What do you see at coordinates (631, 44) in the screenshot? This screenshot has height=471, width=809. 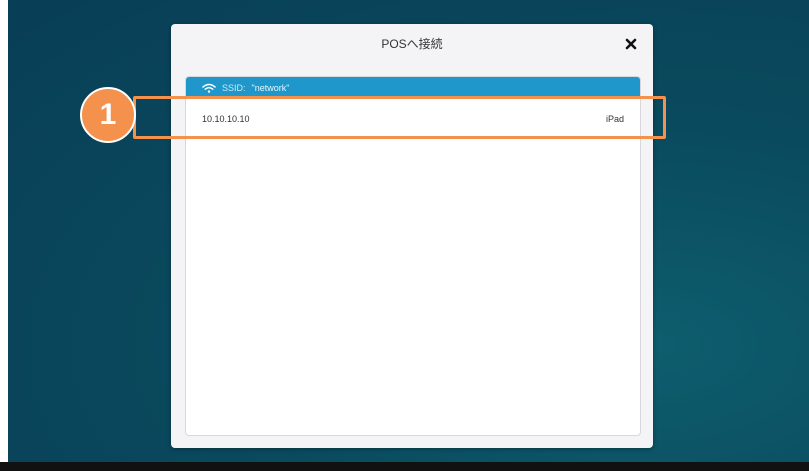 I see `close-icon` at bounding box center [631, 44].